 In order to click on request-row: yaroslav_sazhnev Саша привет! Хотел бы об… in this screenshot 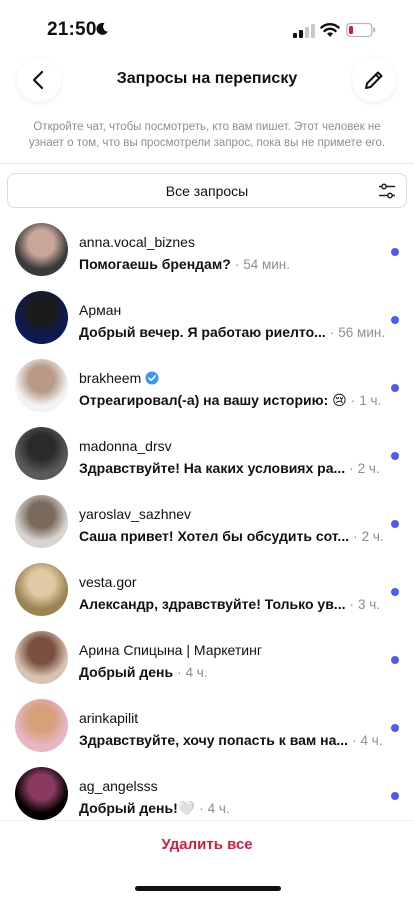, I will do `click(207, 521)`.